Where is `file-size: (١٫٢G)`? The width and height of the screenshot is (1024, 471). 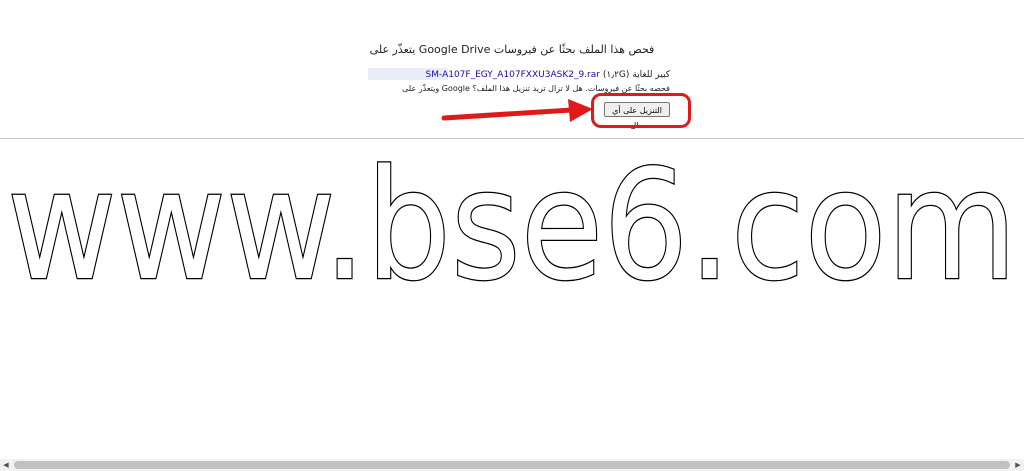 file-size: (١٫٢G) is located at coordinates (616, 75).